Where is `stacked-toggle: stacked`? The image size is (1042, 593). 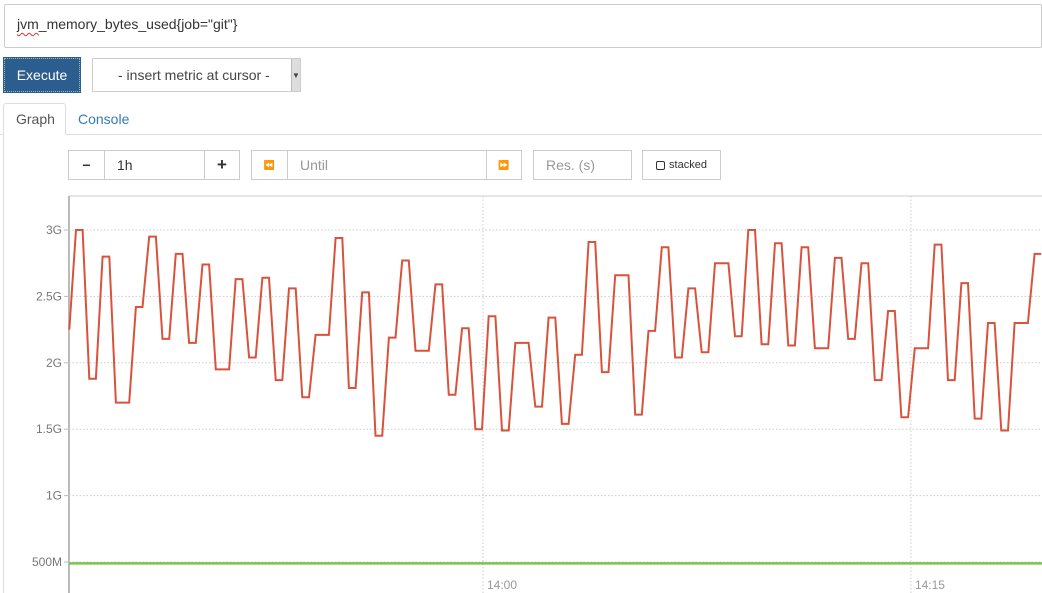 stacked-toggle: stacked is located at coordinates (681, 165).